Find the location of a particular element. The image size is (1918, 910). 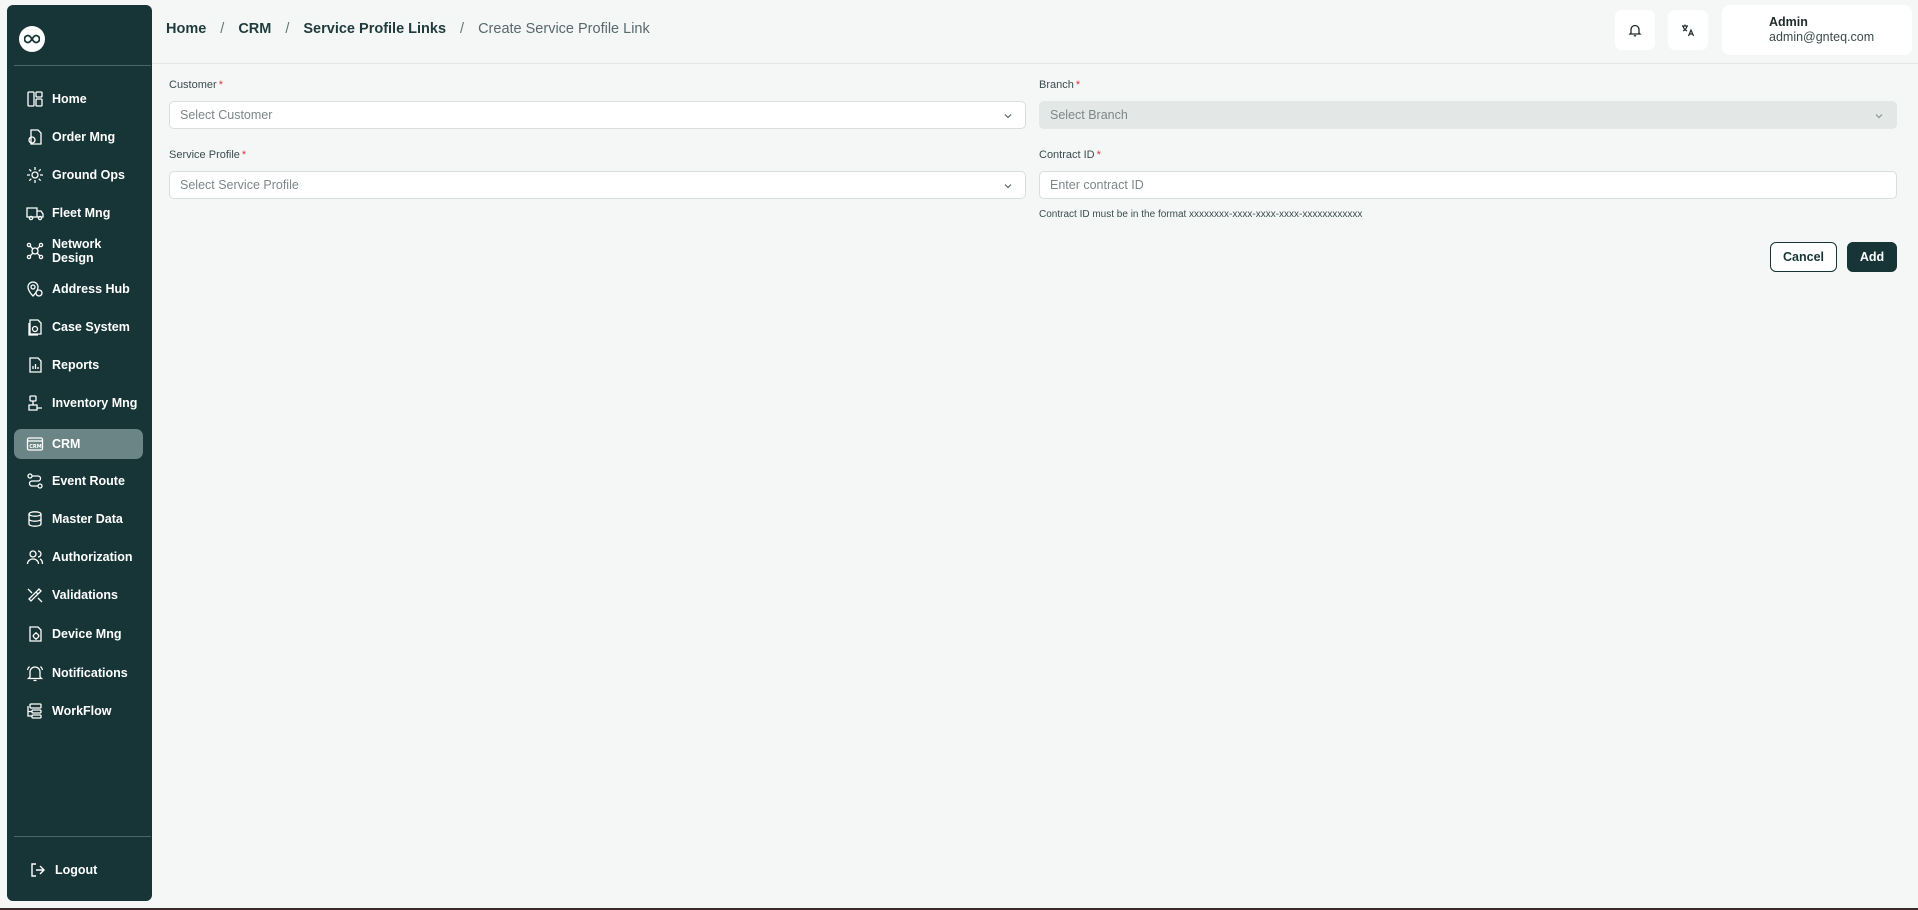

sidebar-item-case-system: Case System is located at coordinates (78, 327).